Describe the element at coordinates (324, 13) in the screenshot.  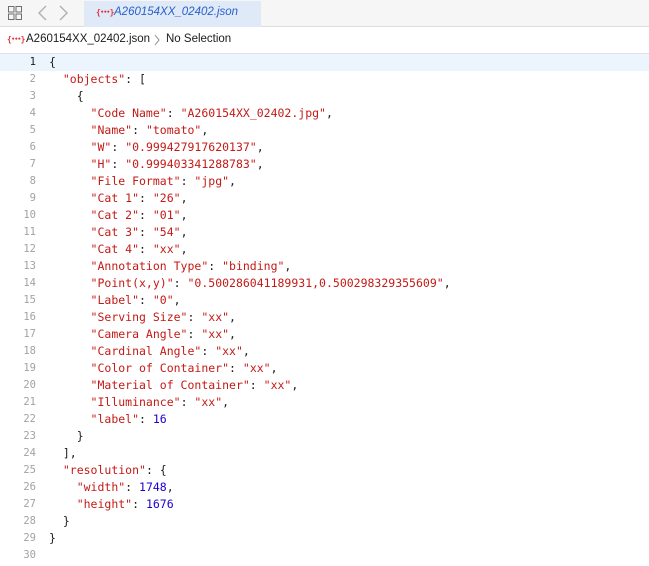
I see `tab-bar: {•••} A260154XX_02402.json` at that location.